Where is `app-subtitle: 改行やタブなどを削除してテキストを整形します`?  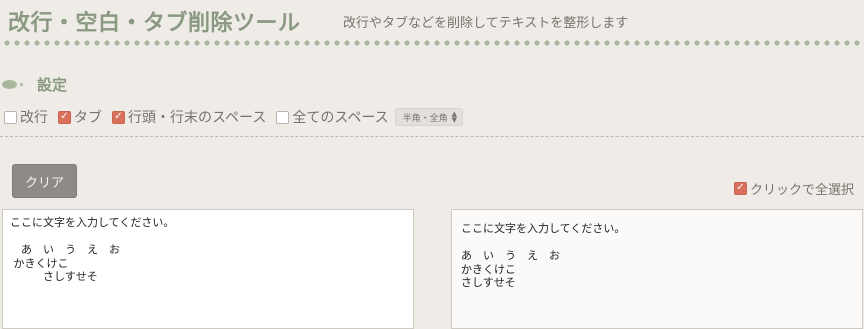 app-subtitle: 改行やタブなどを削除してテキストを整形します is located at coordinates (486, 23).